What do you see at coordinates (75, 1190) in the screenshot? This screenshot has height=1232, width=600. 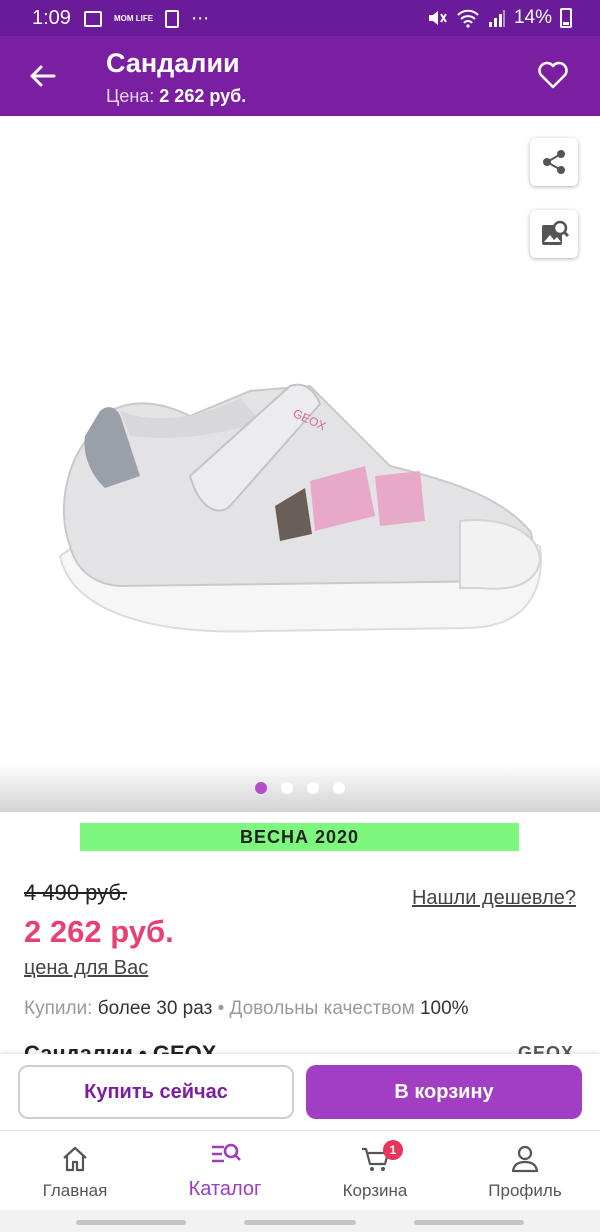 I see `nav-home-label: Главная` at bounding box center [75, 1190].